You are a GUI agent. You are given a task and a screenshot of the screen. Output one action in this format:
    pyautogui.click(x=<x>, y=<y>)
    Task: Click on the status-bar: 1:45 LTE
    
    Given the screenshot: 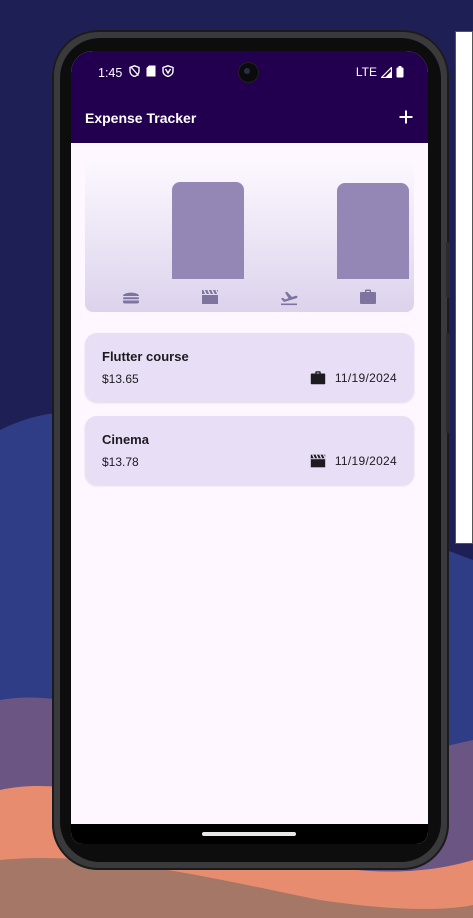 What is the action you would take?
    pyautogui.click(x=249, y=72)
    